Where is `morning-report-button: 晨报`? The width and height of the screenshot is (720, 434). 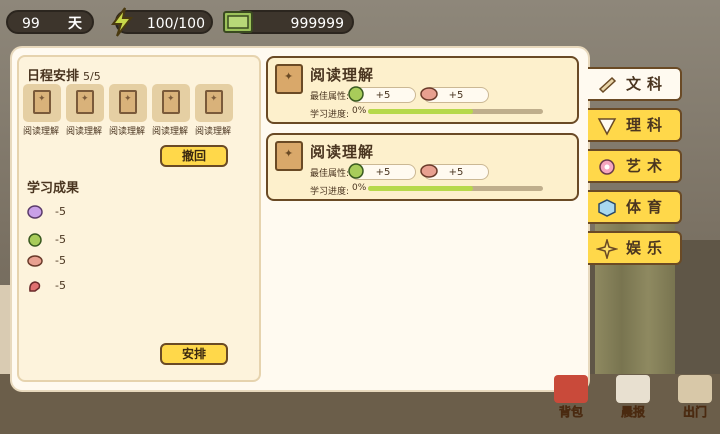
morning-report-button: 晨报 is located at coordinates (633, 398).